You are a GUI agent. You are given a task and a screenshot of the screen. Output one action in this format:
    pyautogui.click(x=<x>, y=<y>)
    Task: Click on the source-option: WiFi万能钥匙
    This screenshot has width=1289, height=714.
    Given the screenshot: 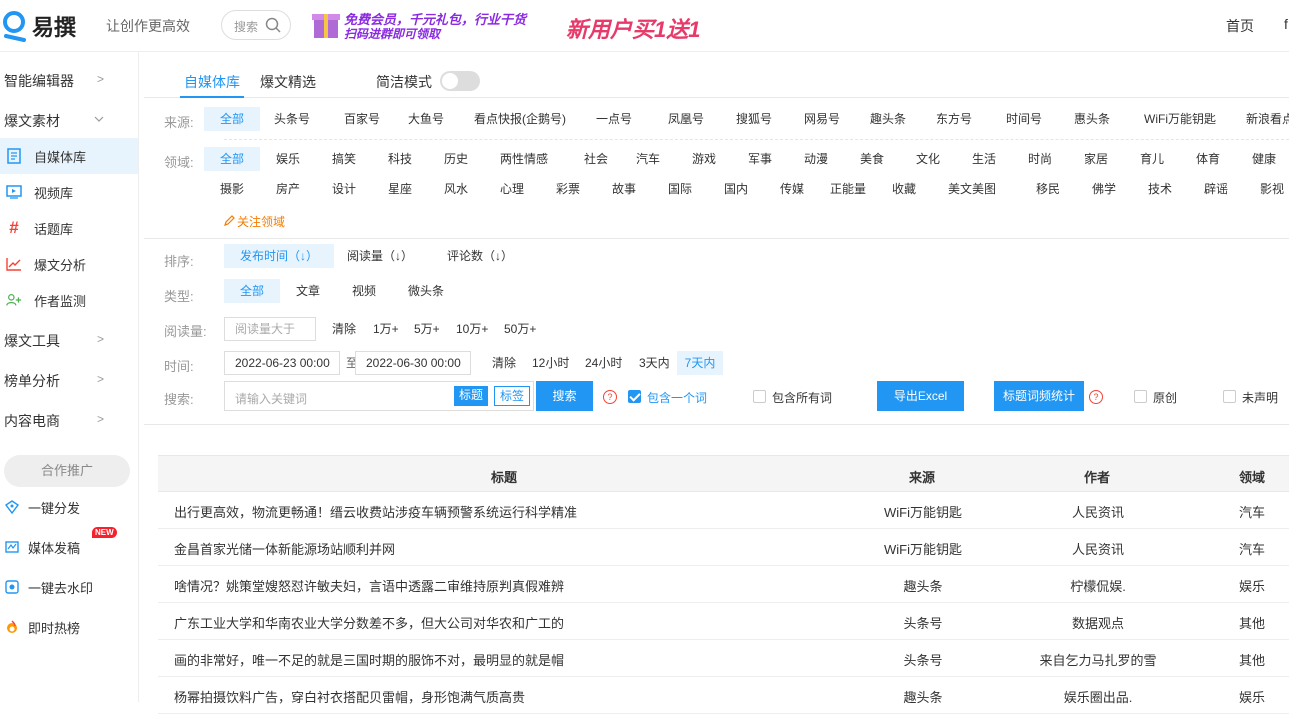 What is the action you would take?
    pyautogui.click(x=1180, y=119)
    